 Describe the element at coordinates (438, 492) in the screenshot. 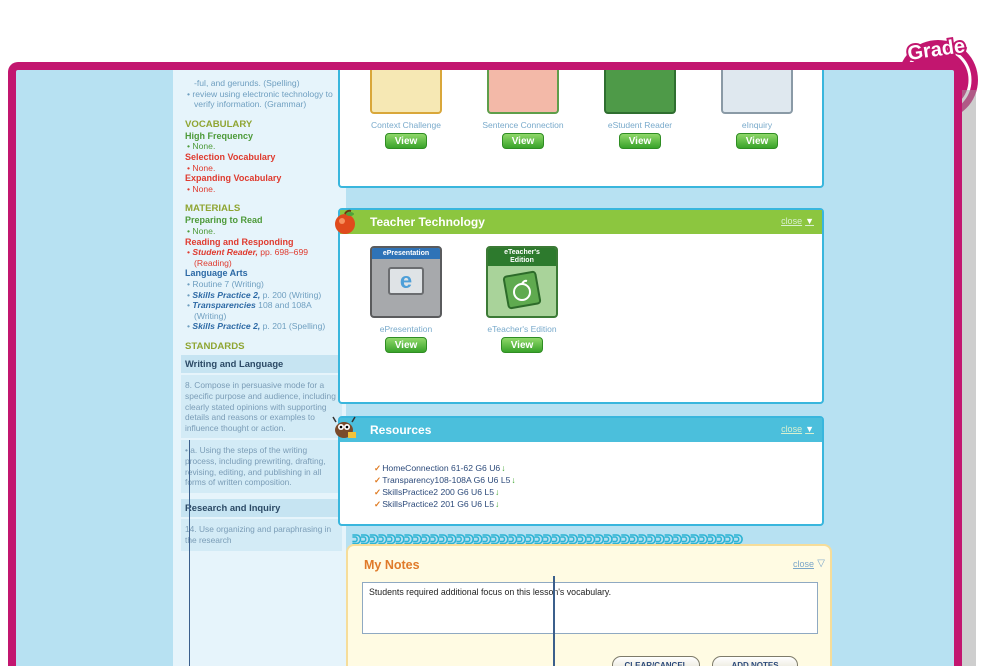

I see `resource-label: SkillsPractice2 200 G6 U6 L5` at that location.